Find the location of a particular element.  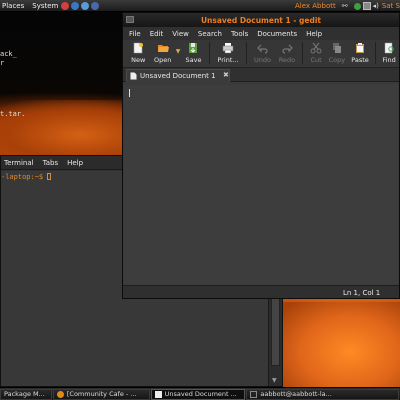

launcher-icon is located at coordinates (95, 5).